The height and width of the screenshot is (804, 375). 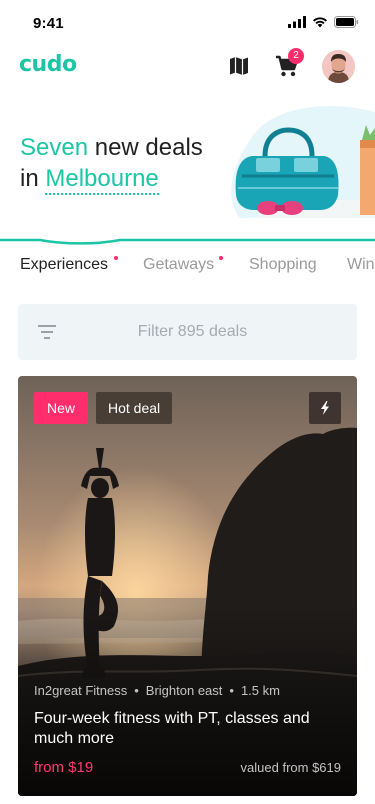 What do you see at coordinates (102, 180) in the screenshot?
I see `city-selector: Melbourne` at bounding box center [102, 180].